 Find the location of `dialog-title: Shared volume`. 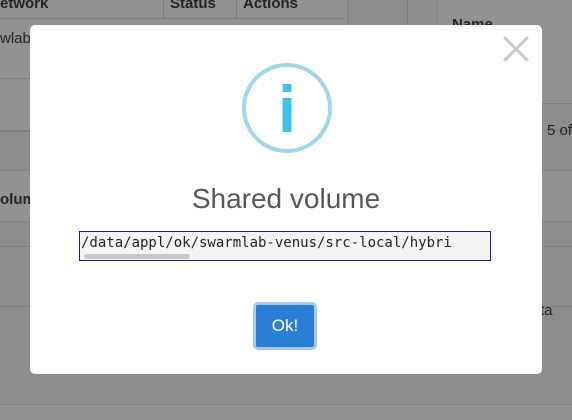

dialog-title: Shared volume is located at coordinates (286, 198).